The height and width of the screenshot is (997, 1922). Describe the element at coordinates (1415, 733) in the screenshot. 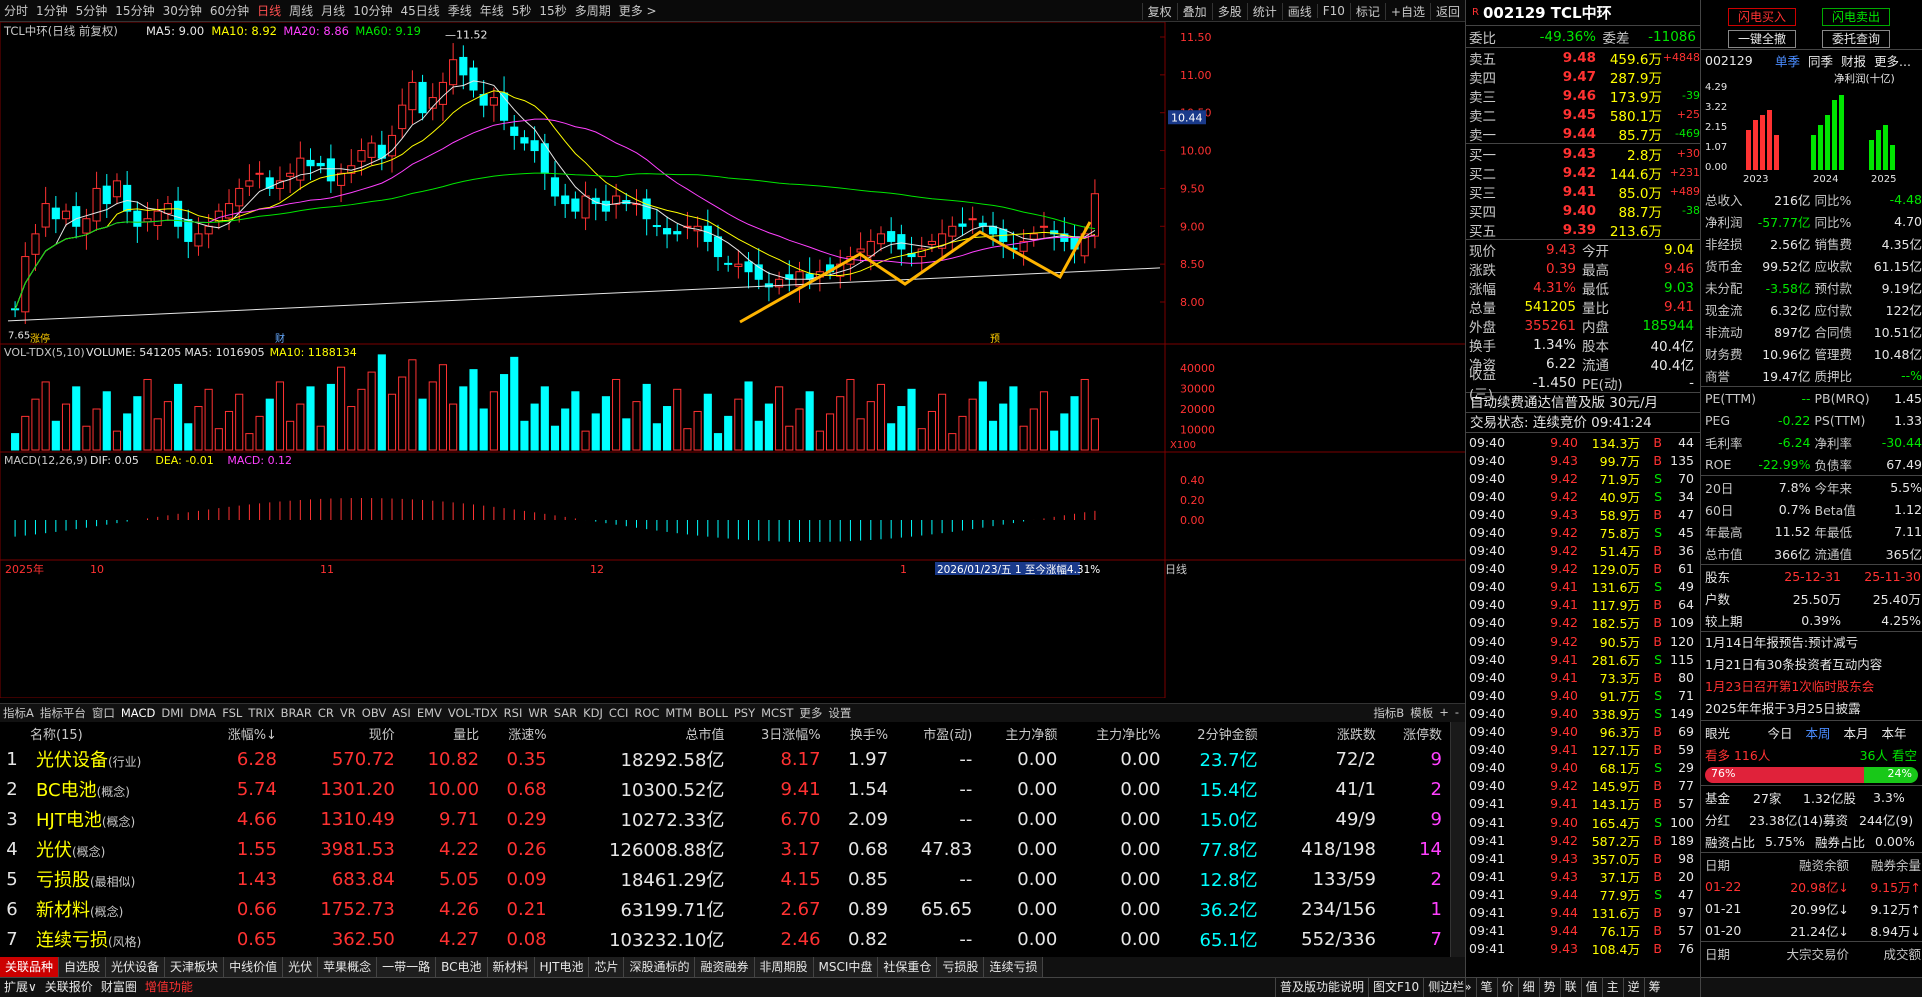

I see `col-header: 涨停数` at that location.